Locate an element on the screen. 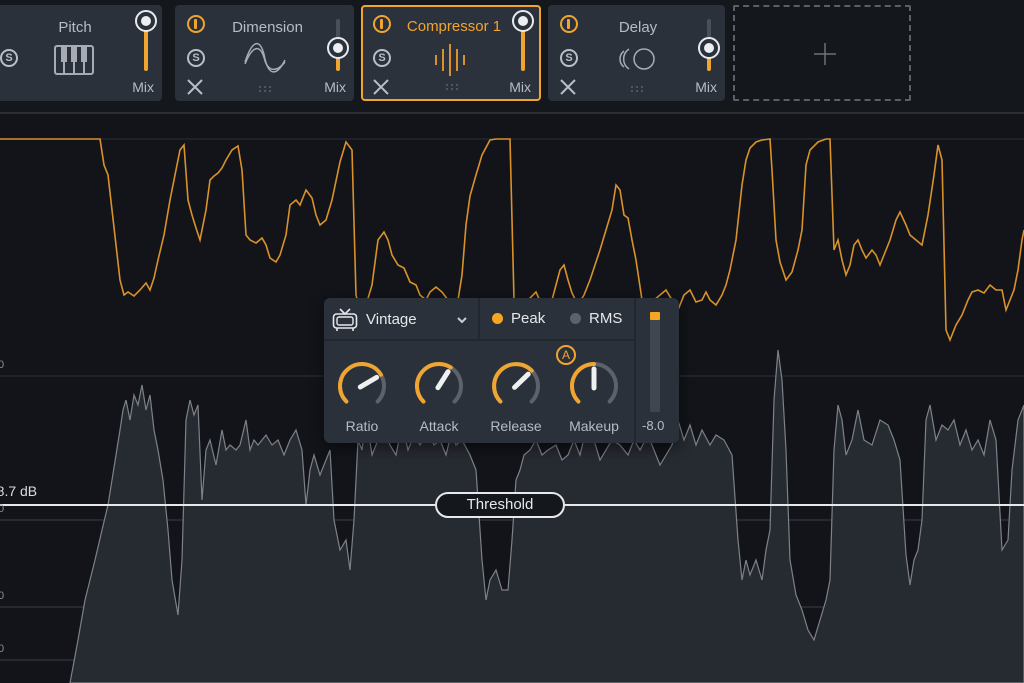 This screenshot has height=683, width=1024. knob-label: Release is located at coordinates (516, 426).